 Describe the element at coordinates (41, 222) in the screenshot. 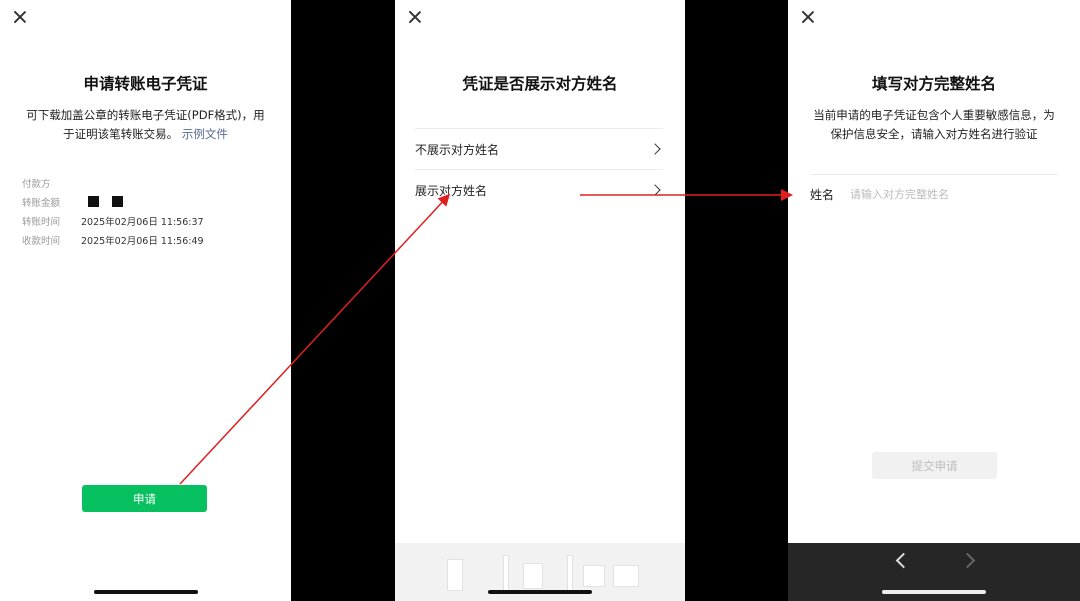

I see `transfer-time-label: 转账时间` at that location.